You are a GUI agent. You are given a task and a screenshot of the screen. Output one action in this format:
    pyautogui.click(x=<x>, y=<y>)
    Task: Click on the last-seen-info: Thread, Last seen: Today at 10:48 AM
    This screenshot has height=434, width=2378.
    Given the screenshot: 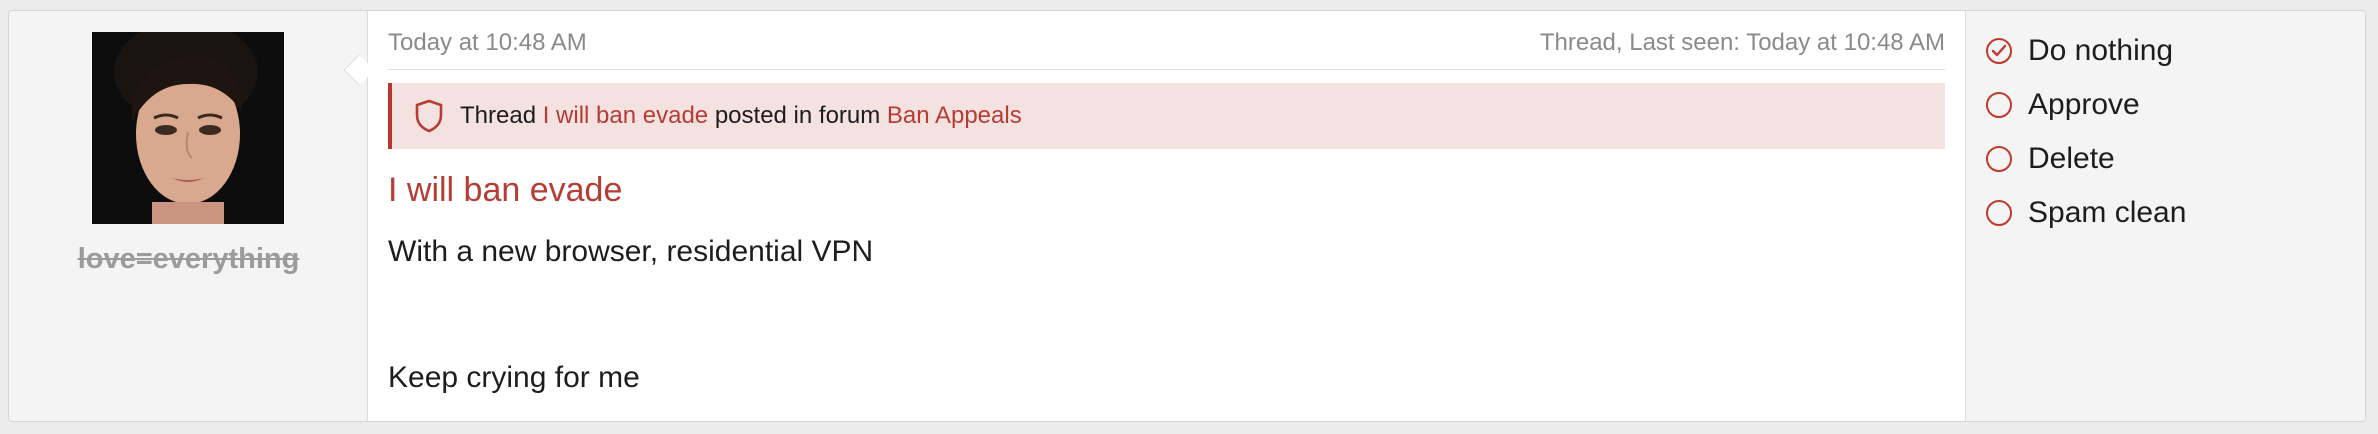 What is the action you would take?
    pyautogui.click(x=1742, y=42)
    